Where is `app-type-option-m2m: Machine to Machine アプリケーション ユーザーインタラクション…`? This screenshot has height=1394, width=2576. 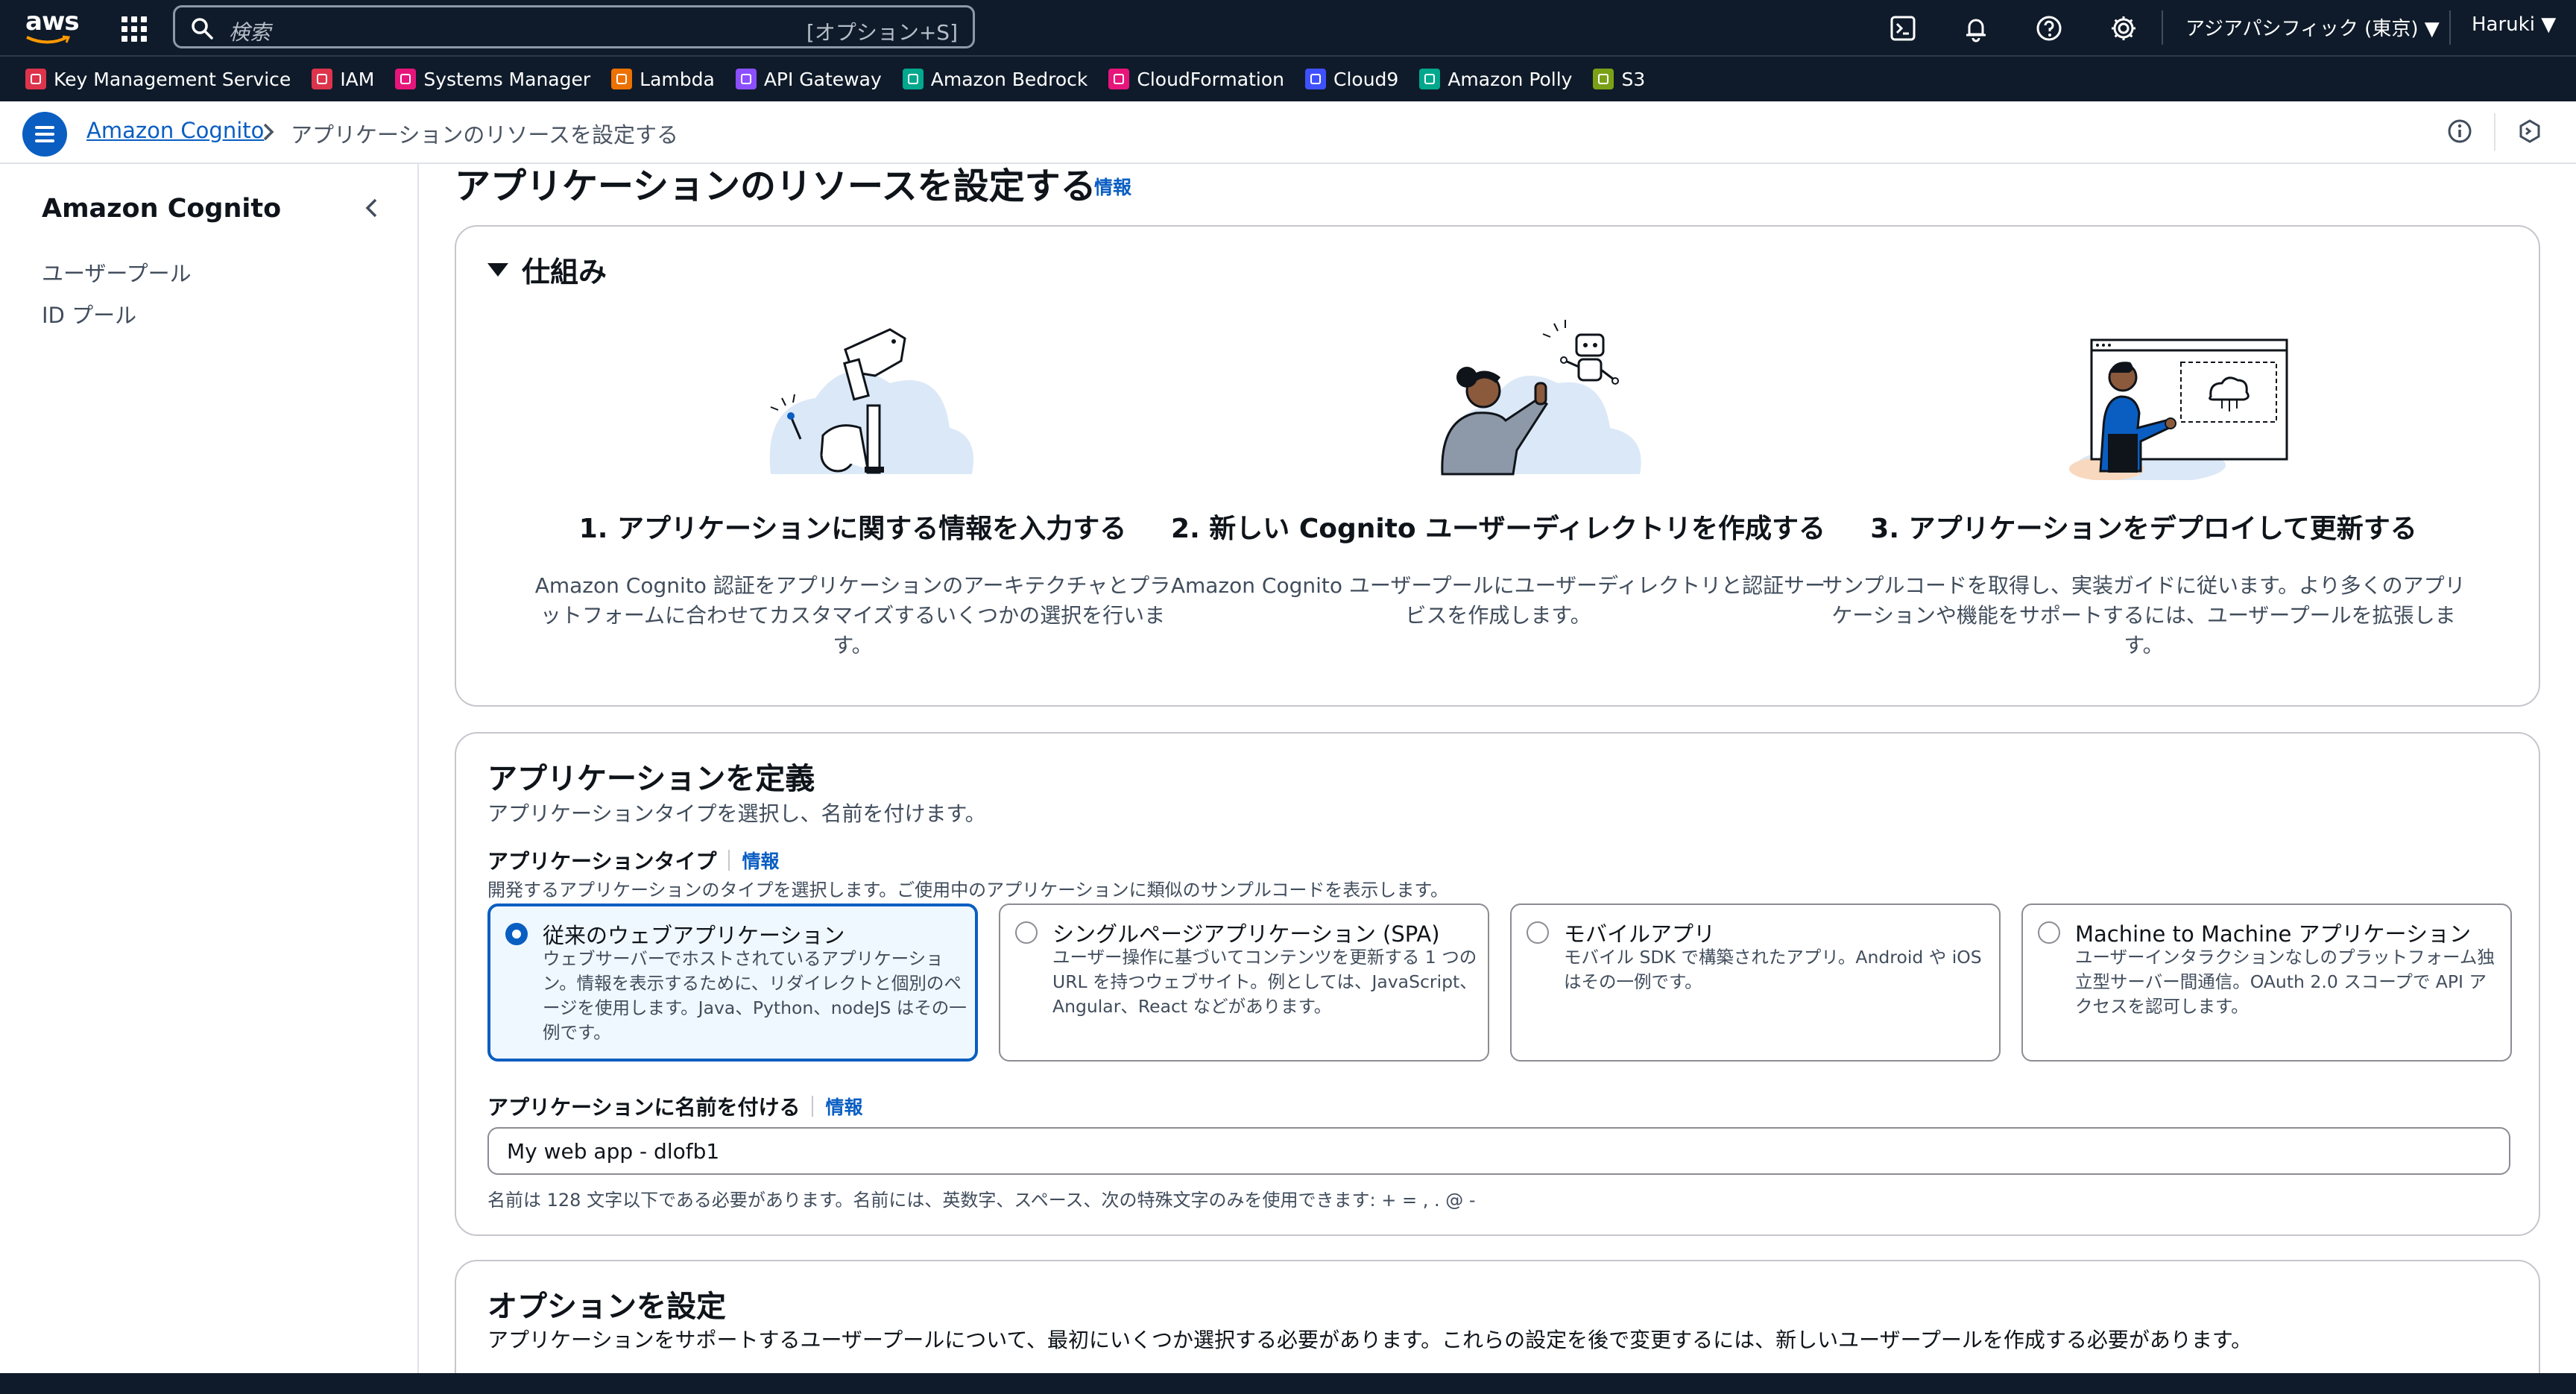 app-type-option-m2m: Machine to Machine アプリケーション ユーザーインタラクション… is located at coordinates (2266, 982).